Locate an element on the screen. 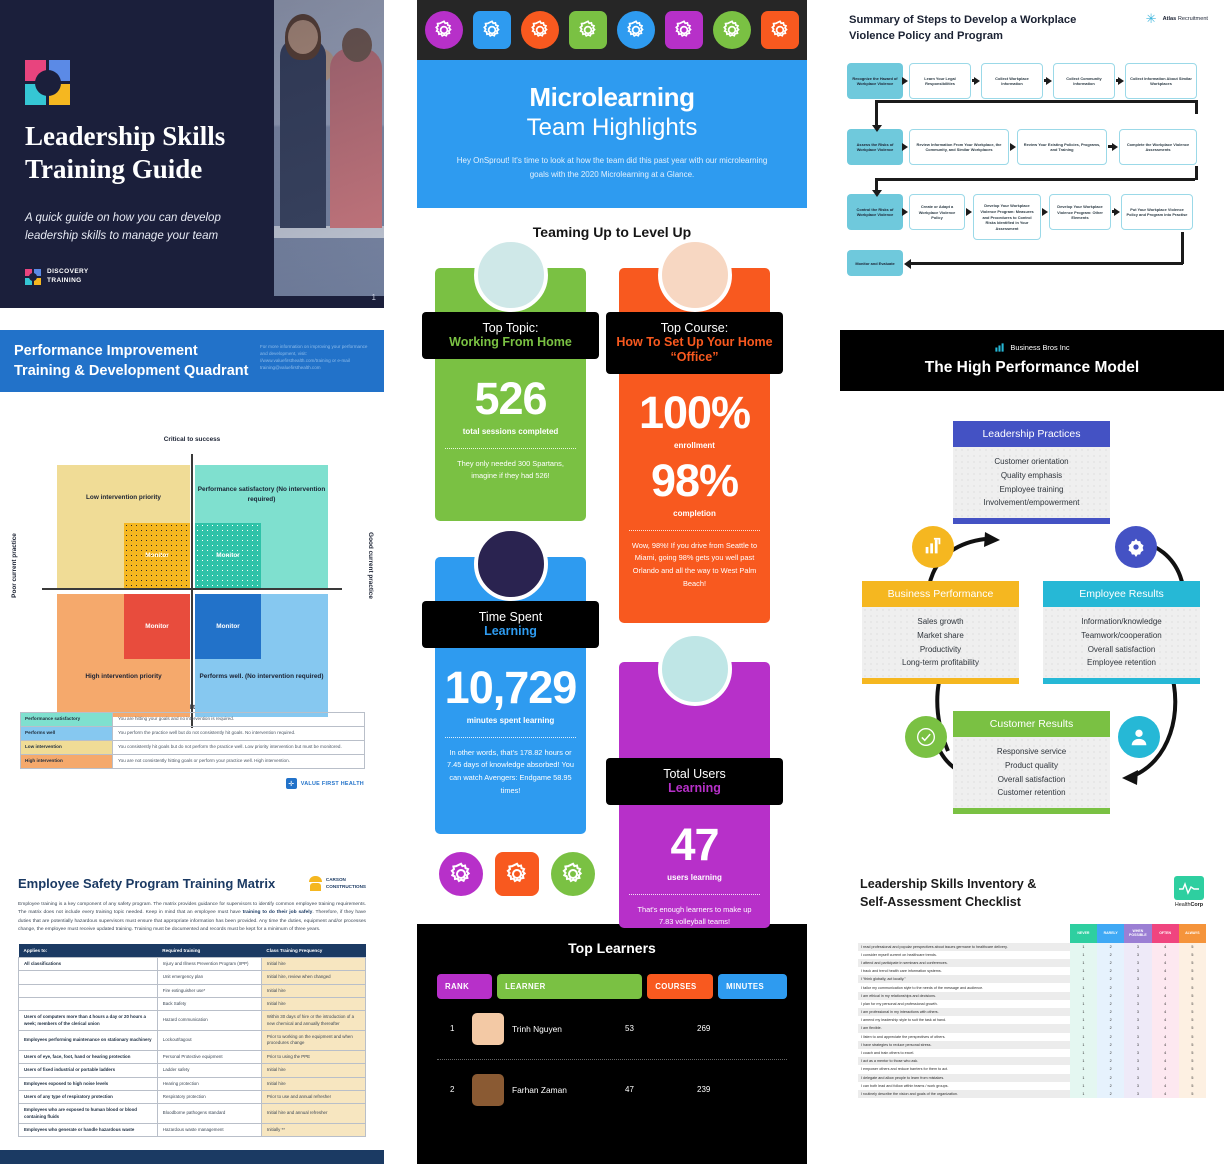  table-row: 1 Trinh Nguyen 53 269 is located at coordinates (612, 1029).